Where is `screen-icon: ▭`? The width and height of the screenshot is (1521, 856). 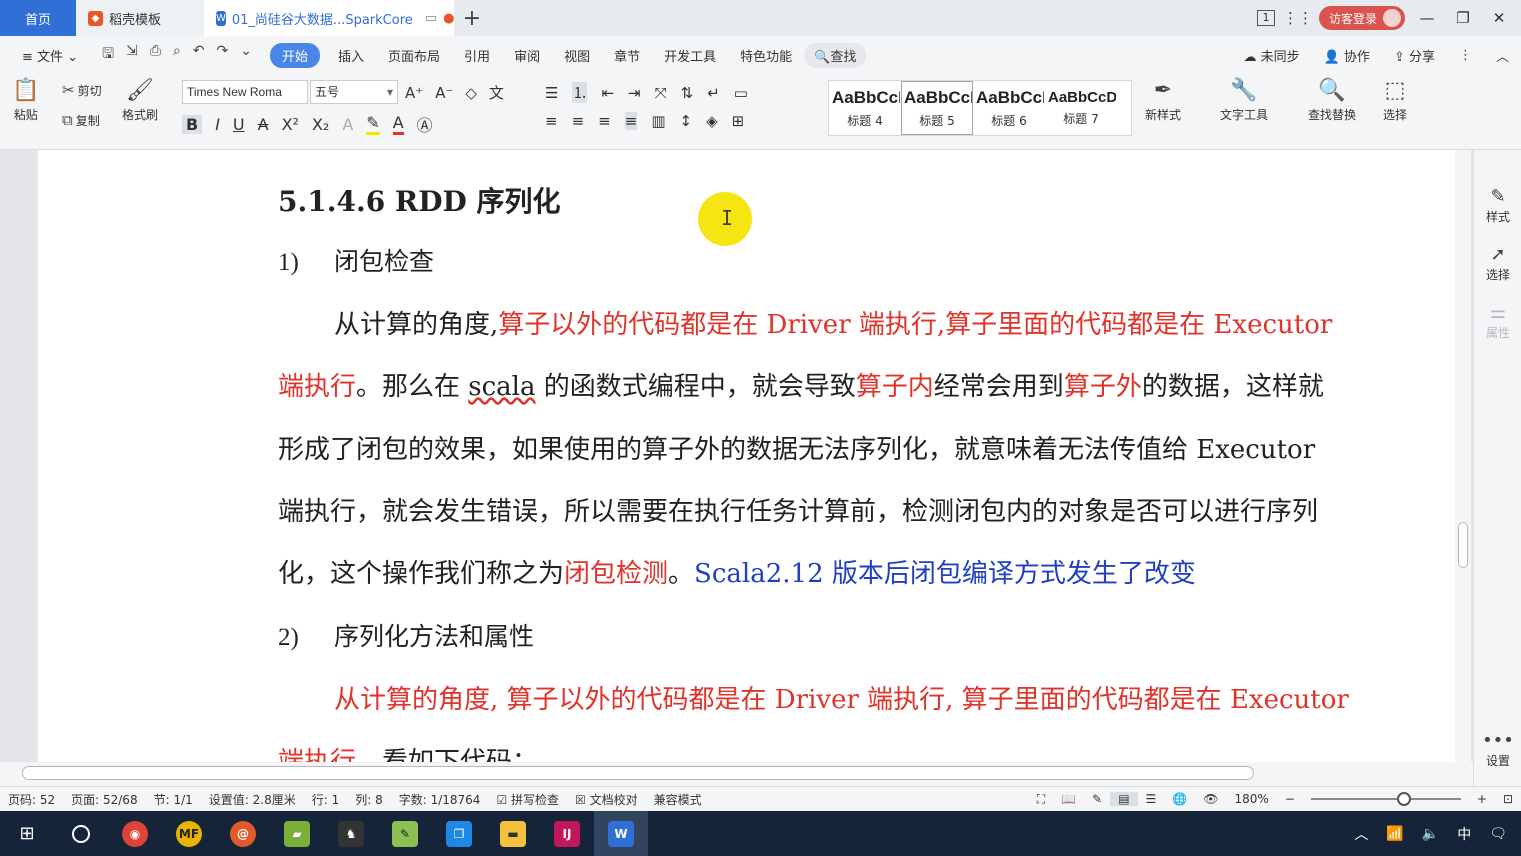 screen-icon: ▭ is located at coordinates (431, 18).